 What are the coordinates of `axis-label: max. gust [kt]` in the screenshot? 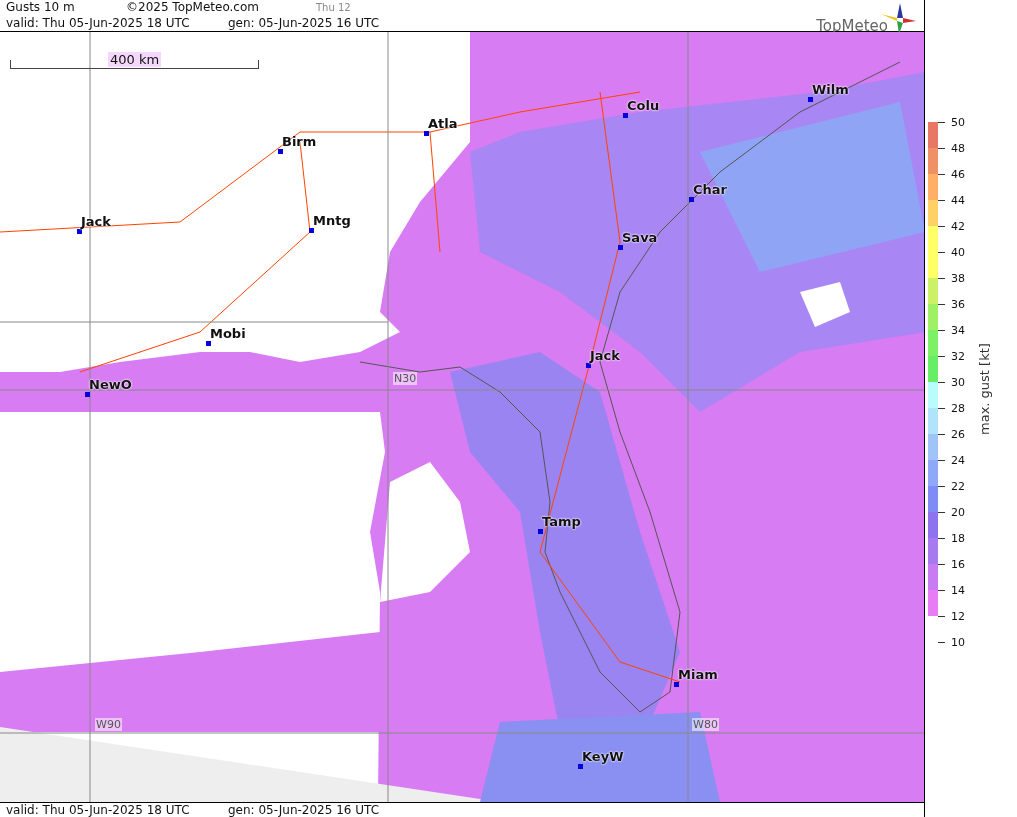 It's located at (984, 388).